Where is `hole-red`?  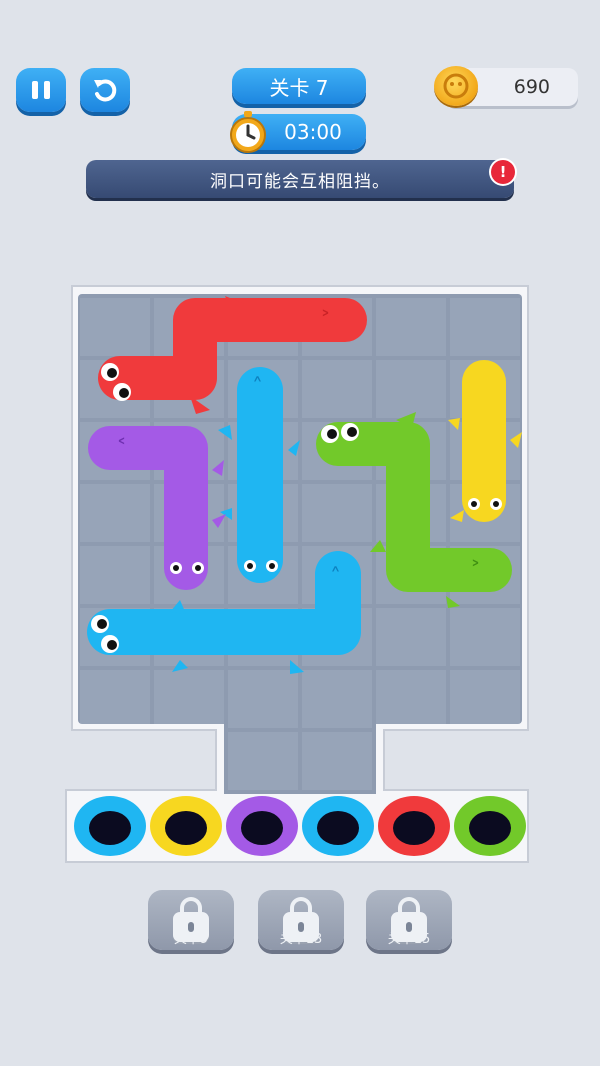 hole-red is located at coordinates (414, 826).